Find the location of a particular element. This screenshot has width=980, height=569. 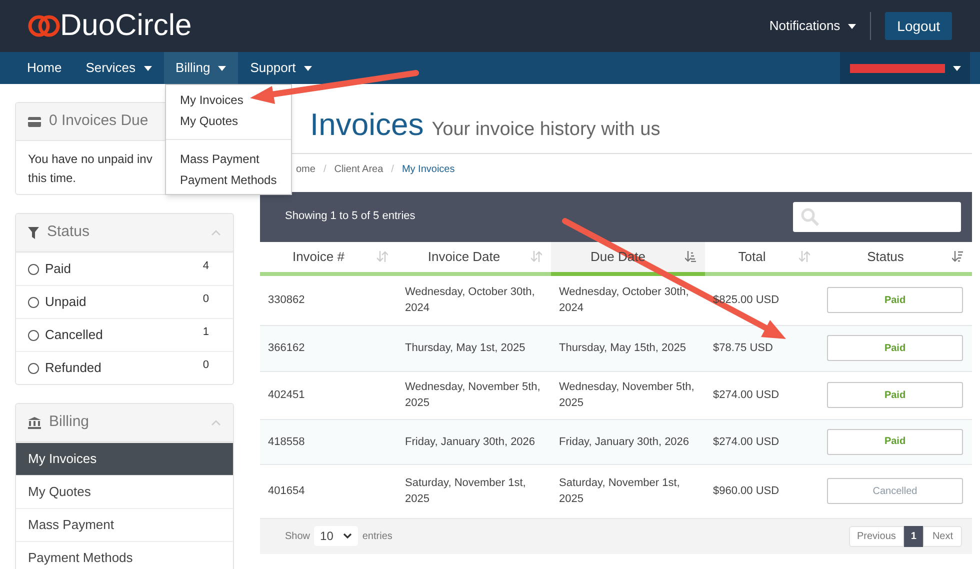

page-size-select: 10 is located at coordinates (336, 536).